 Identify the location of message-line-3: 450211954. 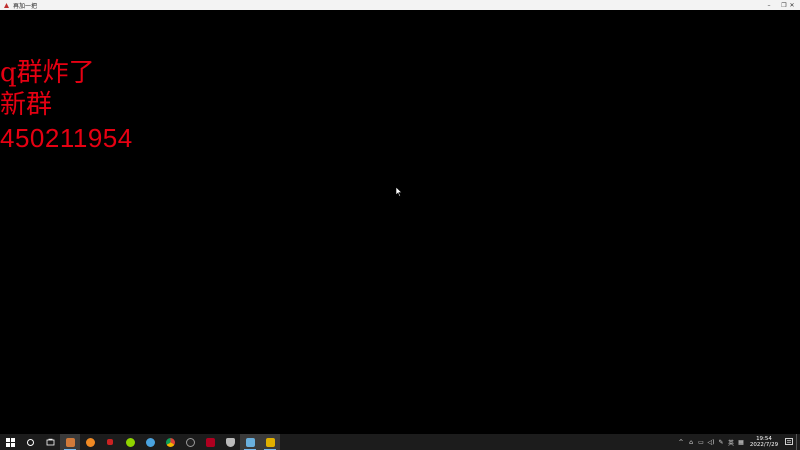
(66, 138).